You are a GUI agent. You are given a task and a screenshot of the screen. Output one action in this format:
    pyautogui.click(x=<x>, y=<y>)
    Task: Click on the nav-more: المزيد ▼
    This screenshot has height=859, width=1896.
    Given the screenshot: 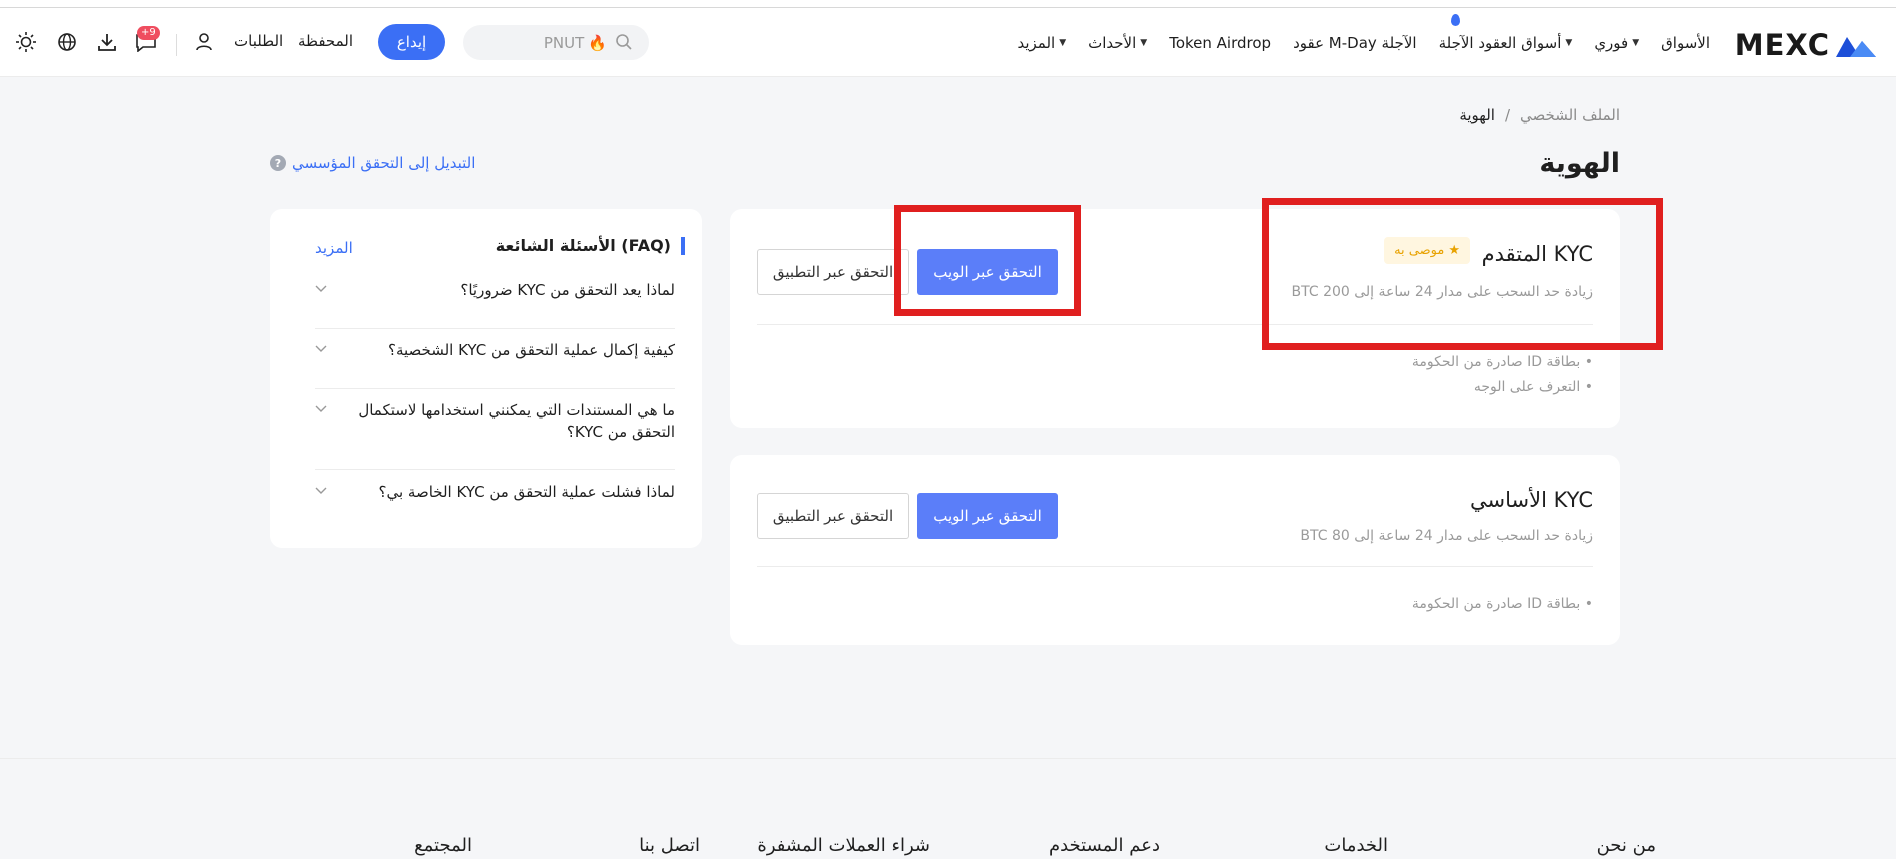 What is the action you would take?
    pyautogui.click(x=1041, y=43)
    